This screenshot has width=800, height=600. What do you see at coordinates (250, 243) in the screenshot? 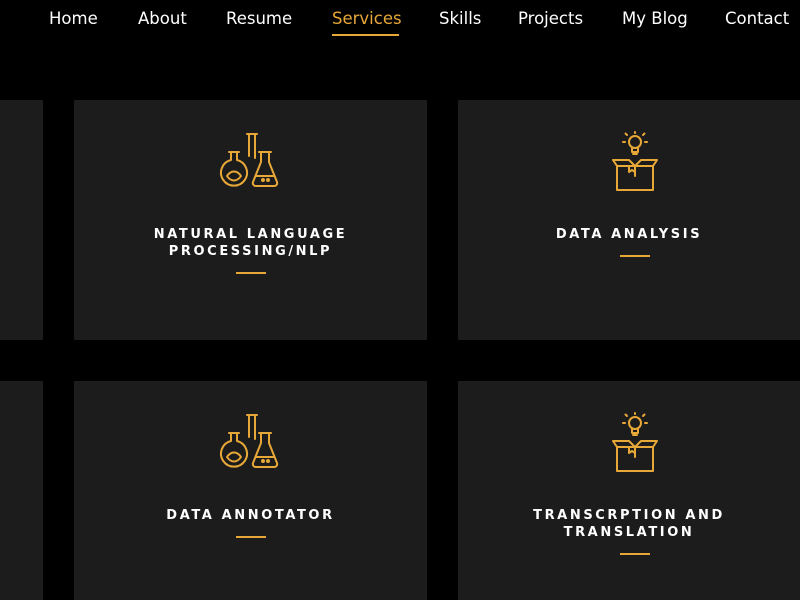
I see `service-title: NATURAL LANGUAGE PROCESSING/NLP` at bounding box center [250, 243].